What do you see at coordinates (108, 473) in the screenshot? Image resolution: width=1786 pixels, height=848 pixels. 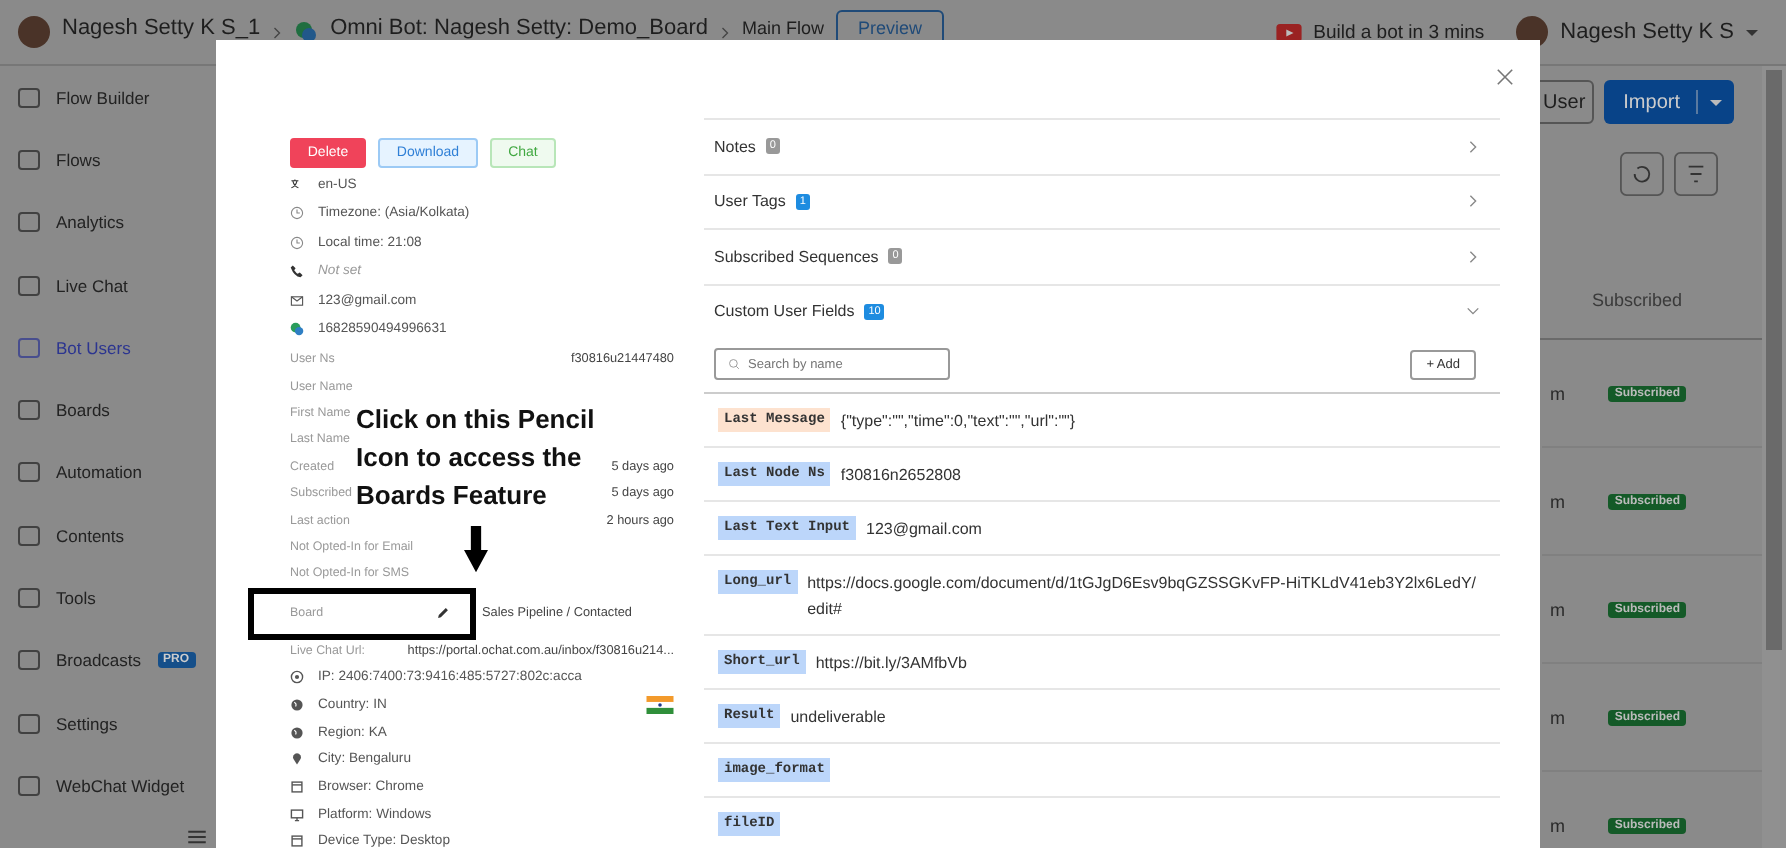 I see `sidebar-item: Automation` at bounding box center [108, 473].